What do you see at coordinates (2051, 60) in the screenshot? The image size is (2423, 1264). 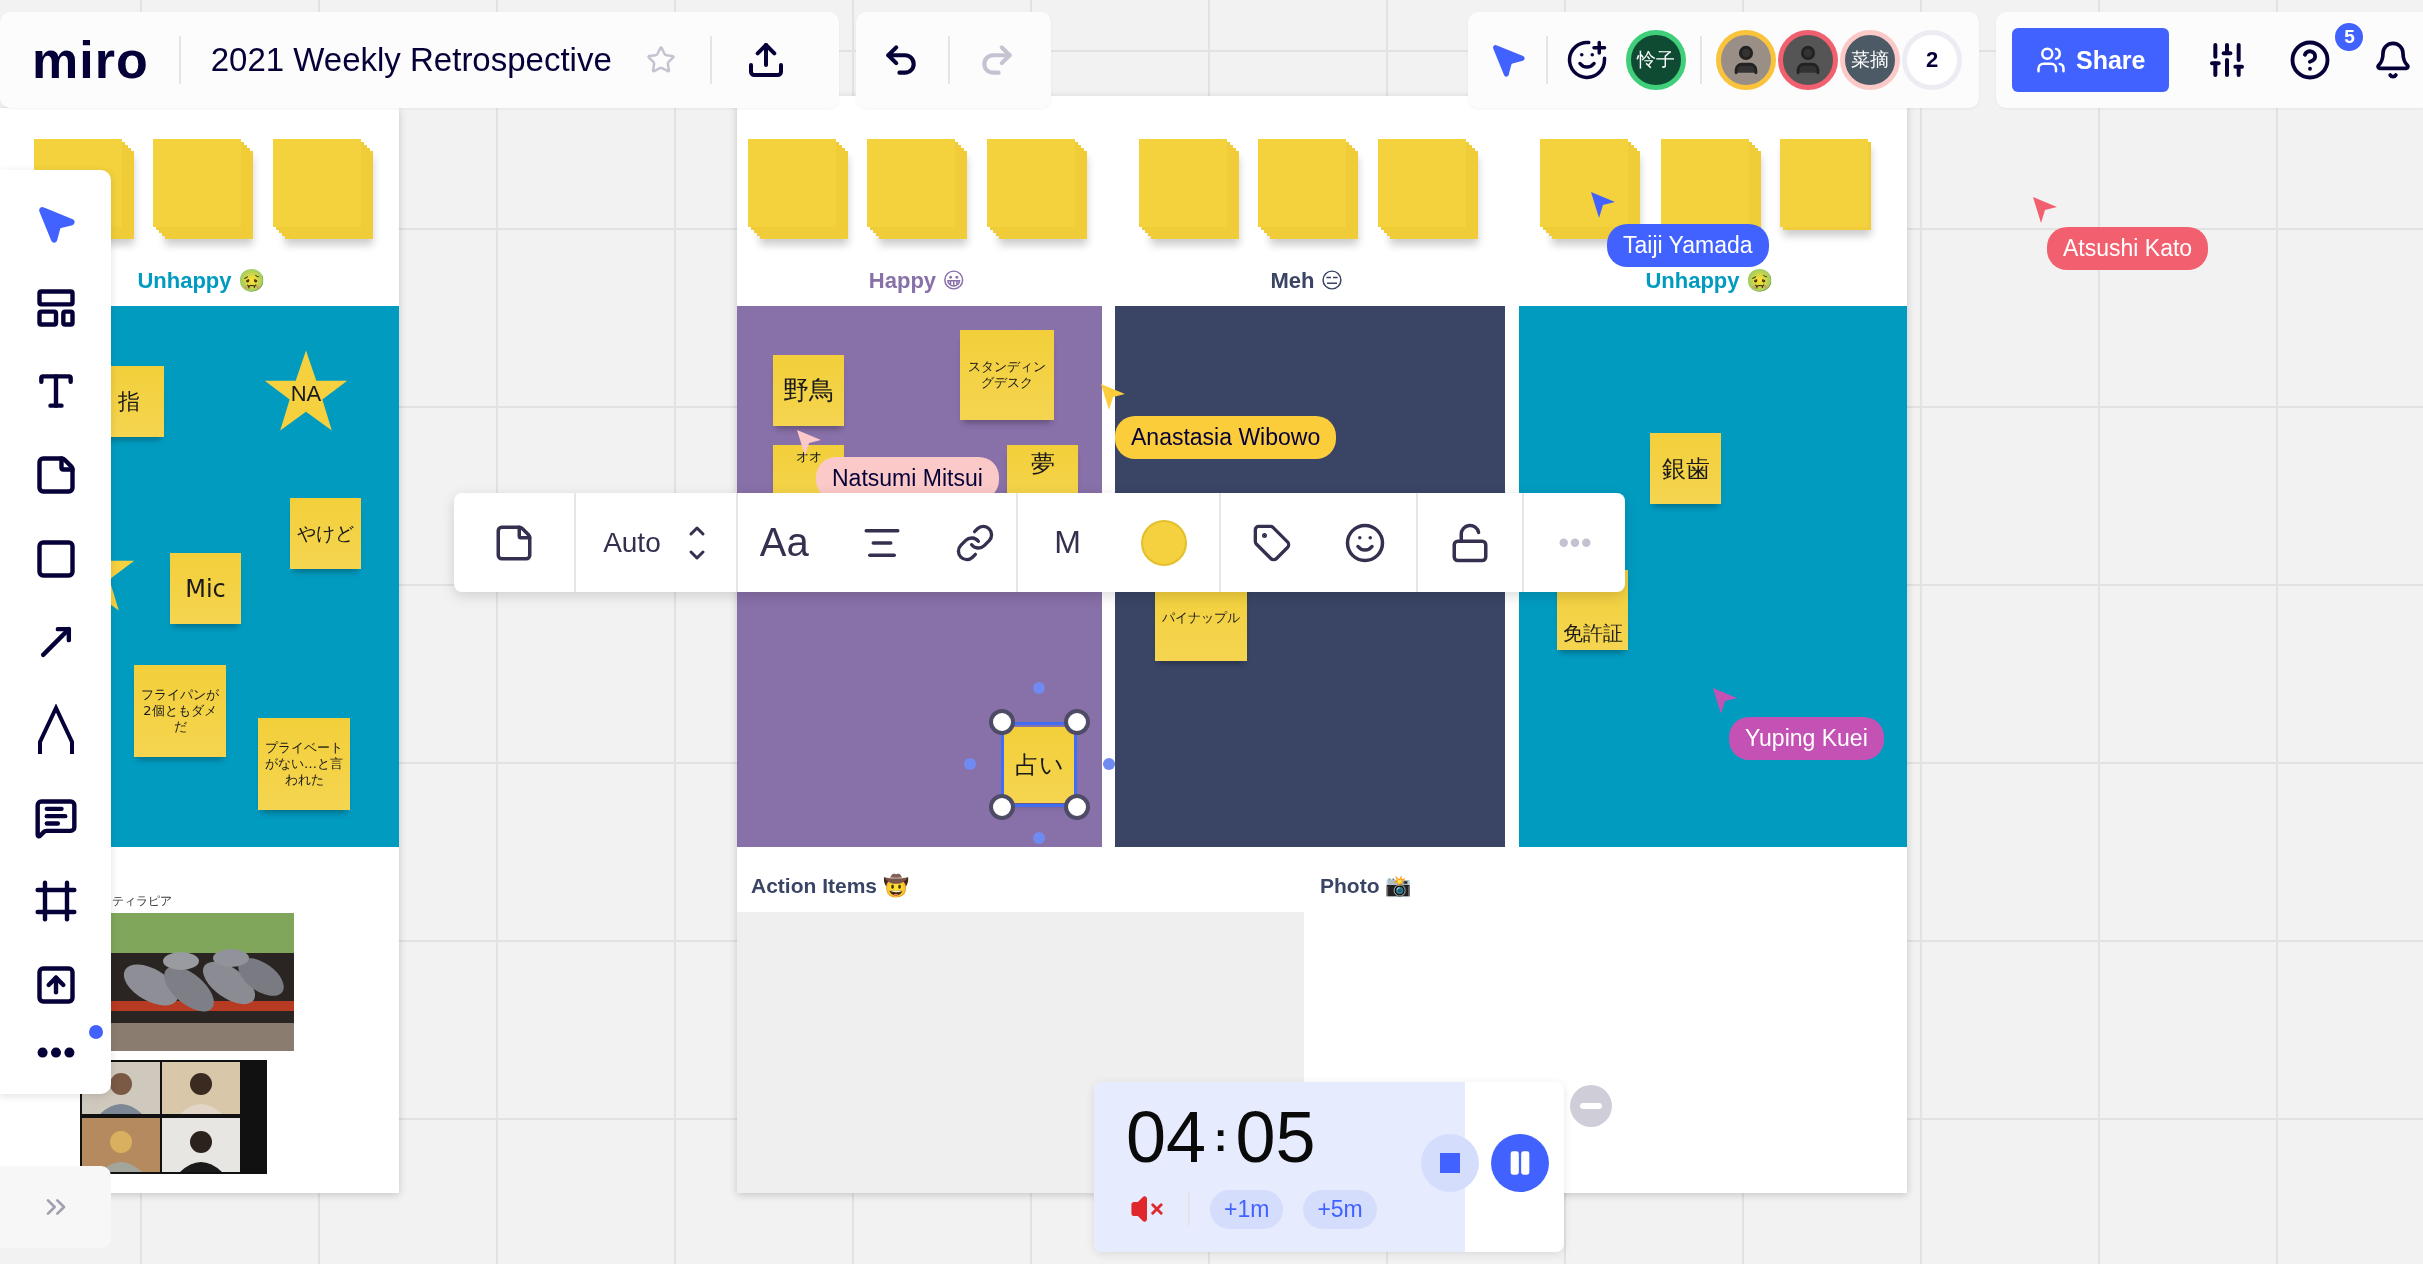 I see `users-icon` at bounding box center [2051, 60].